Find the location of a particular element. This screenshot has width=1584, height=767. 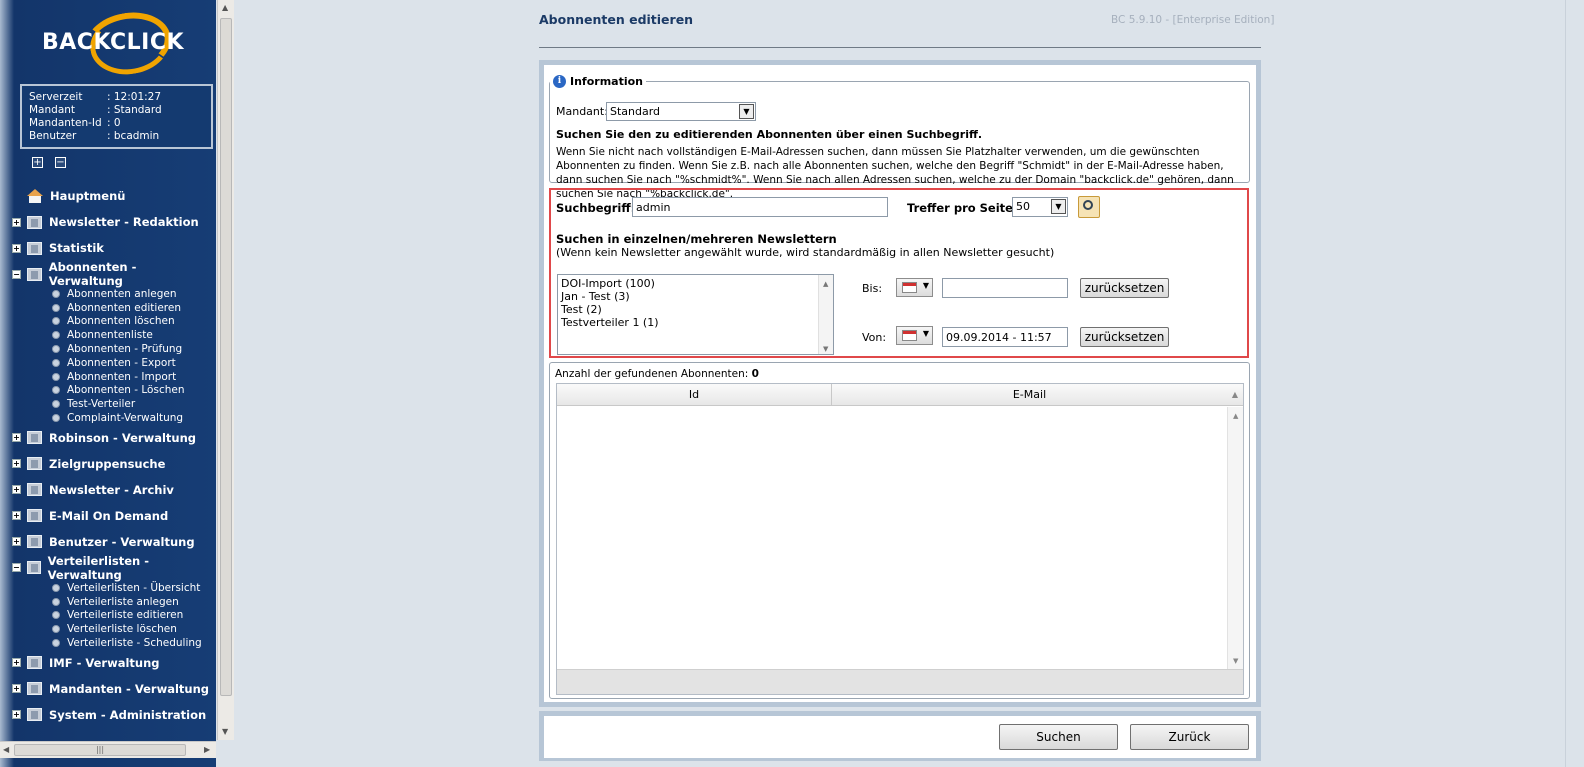

nav-sub-item: Verteilerliste - Scheduling is located at coordinates (132, 643).